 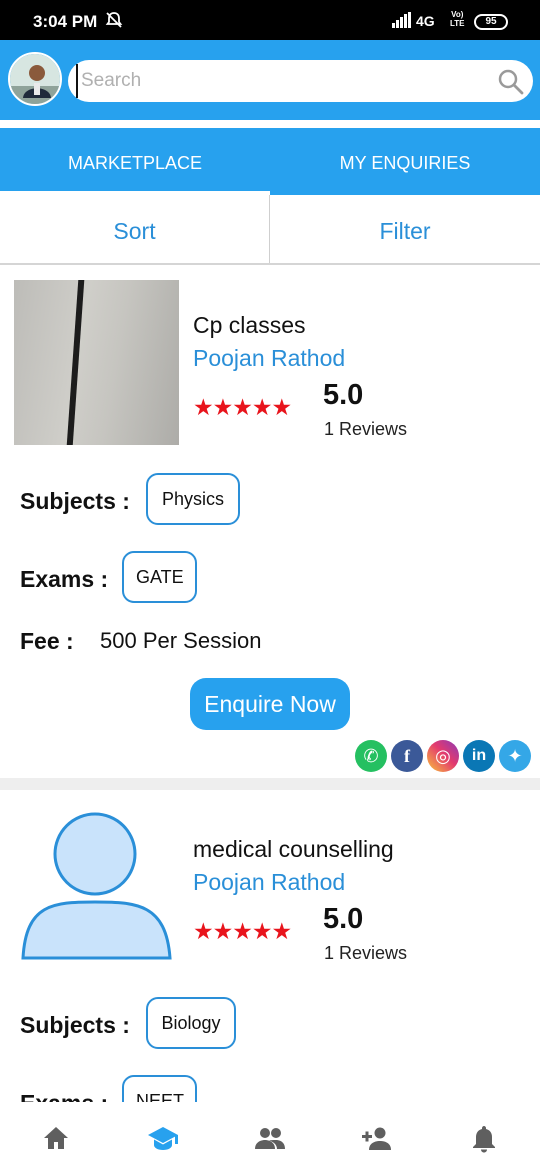 What do you see at coordinates (270, 704) in the screenshot?
I see `enquire-now-button: Enquire Now` at bounding box center [270, 704].